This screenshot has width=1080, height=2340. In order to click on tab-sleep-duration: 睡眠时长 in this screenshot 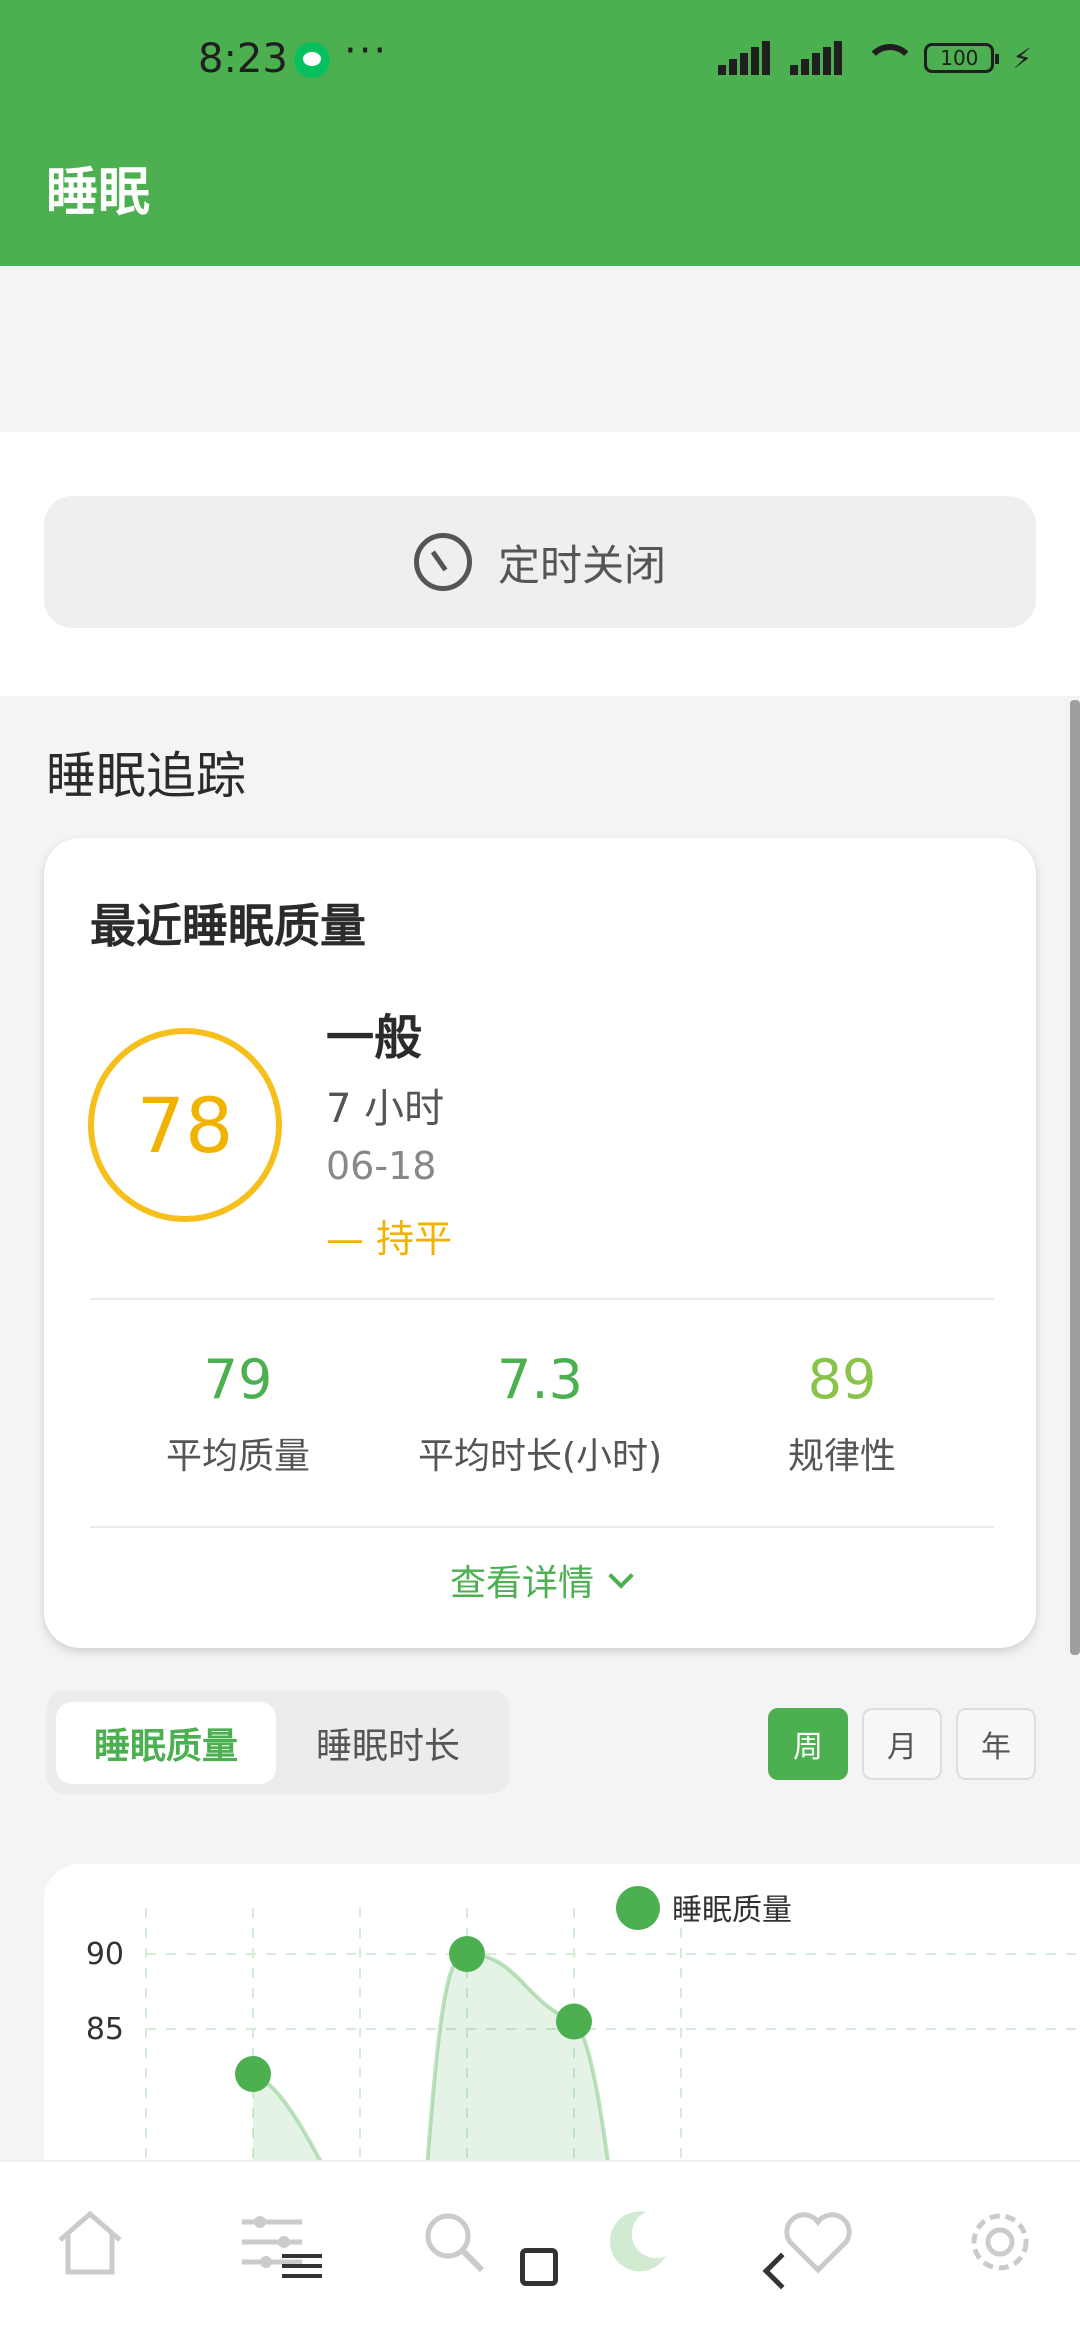, I will do `click(388, 1743)`.